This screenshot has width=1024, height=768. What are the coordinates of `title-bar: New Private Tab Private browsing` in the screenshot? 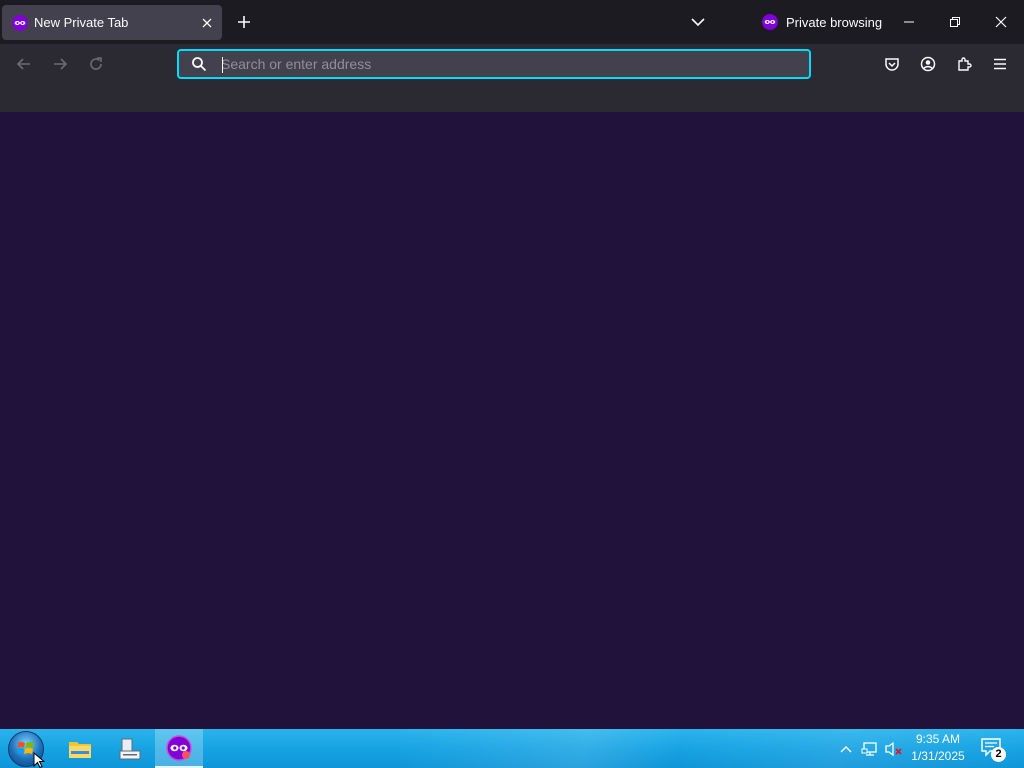 It's located at (512, 22).